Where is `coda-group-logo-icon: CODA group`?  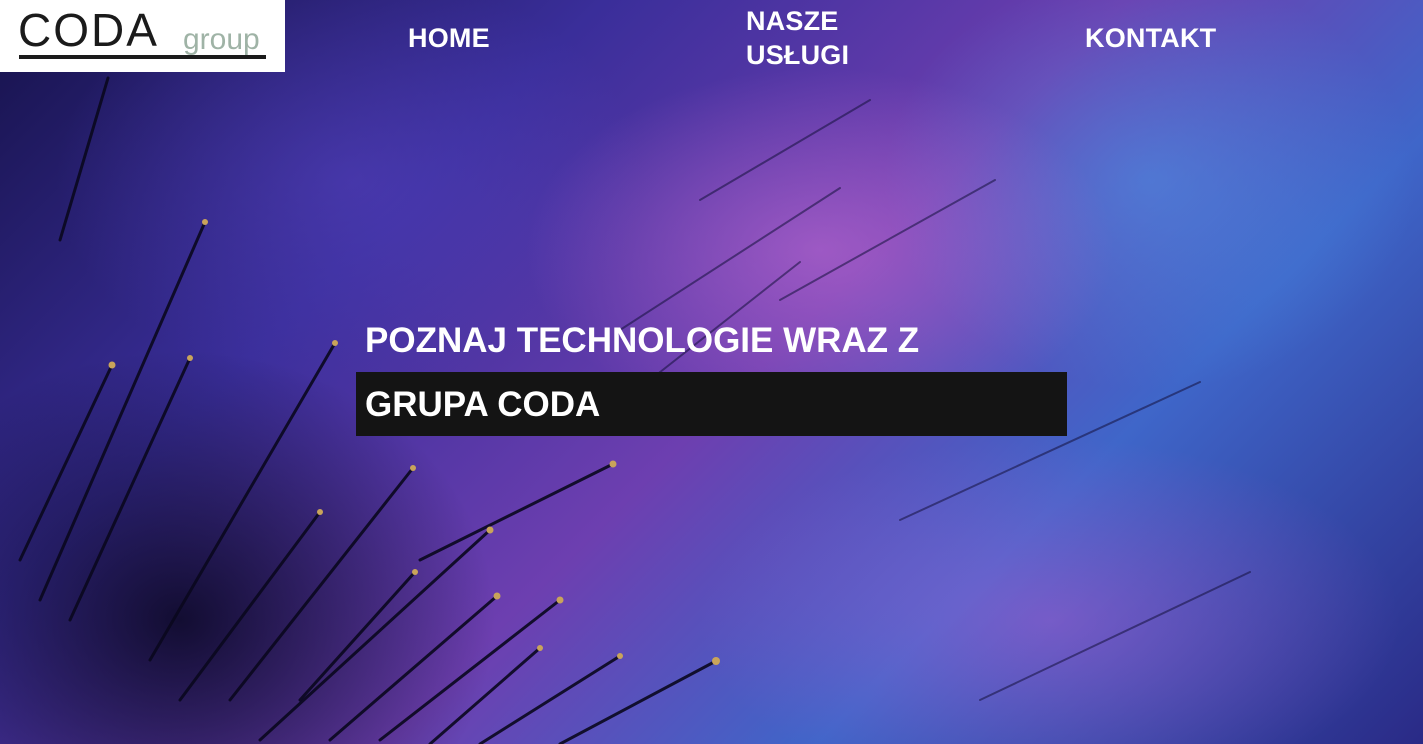 coda-group-logo-icon: CODA group is located at coordinates (142, 31).